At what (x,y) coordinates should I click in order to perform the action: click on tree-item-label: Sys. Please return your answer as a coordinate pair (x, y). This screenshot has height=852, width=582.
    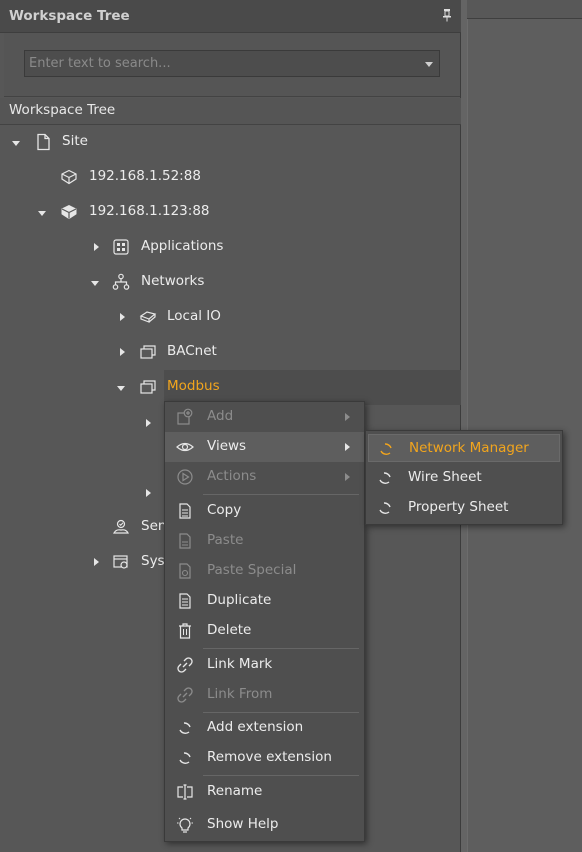
    Looking at the image, I should click on (153, 561).